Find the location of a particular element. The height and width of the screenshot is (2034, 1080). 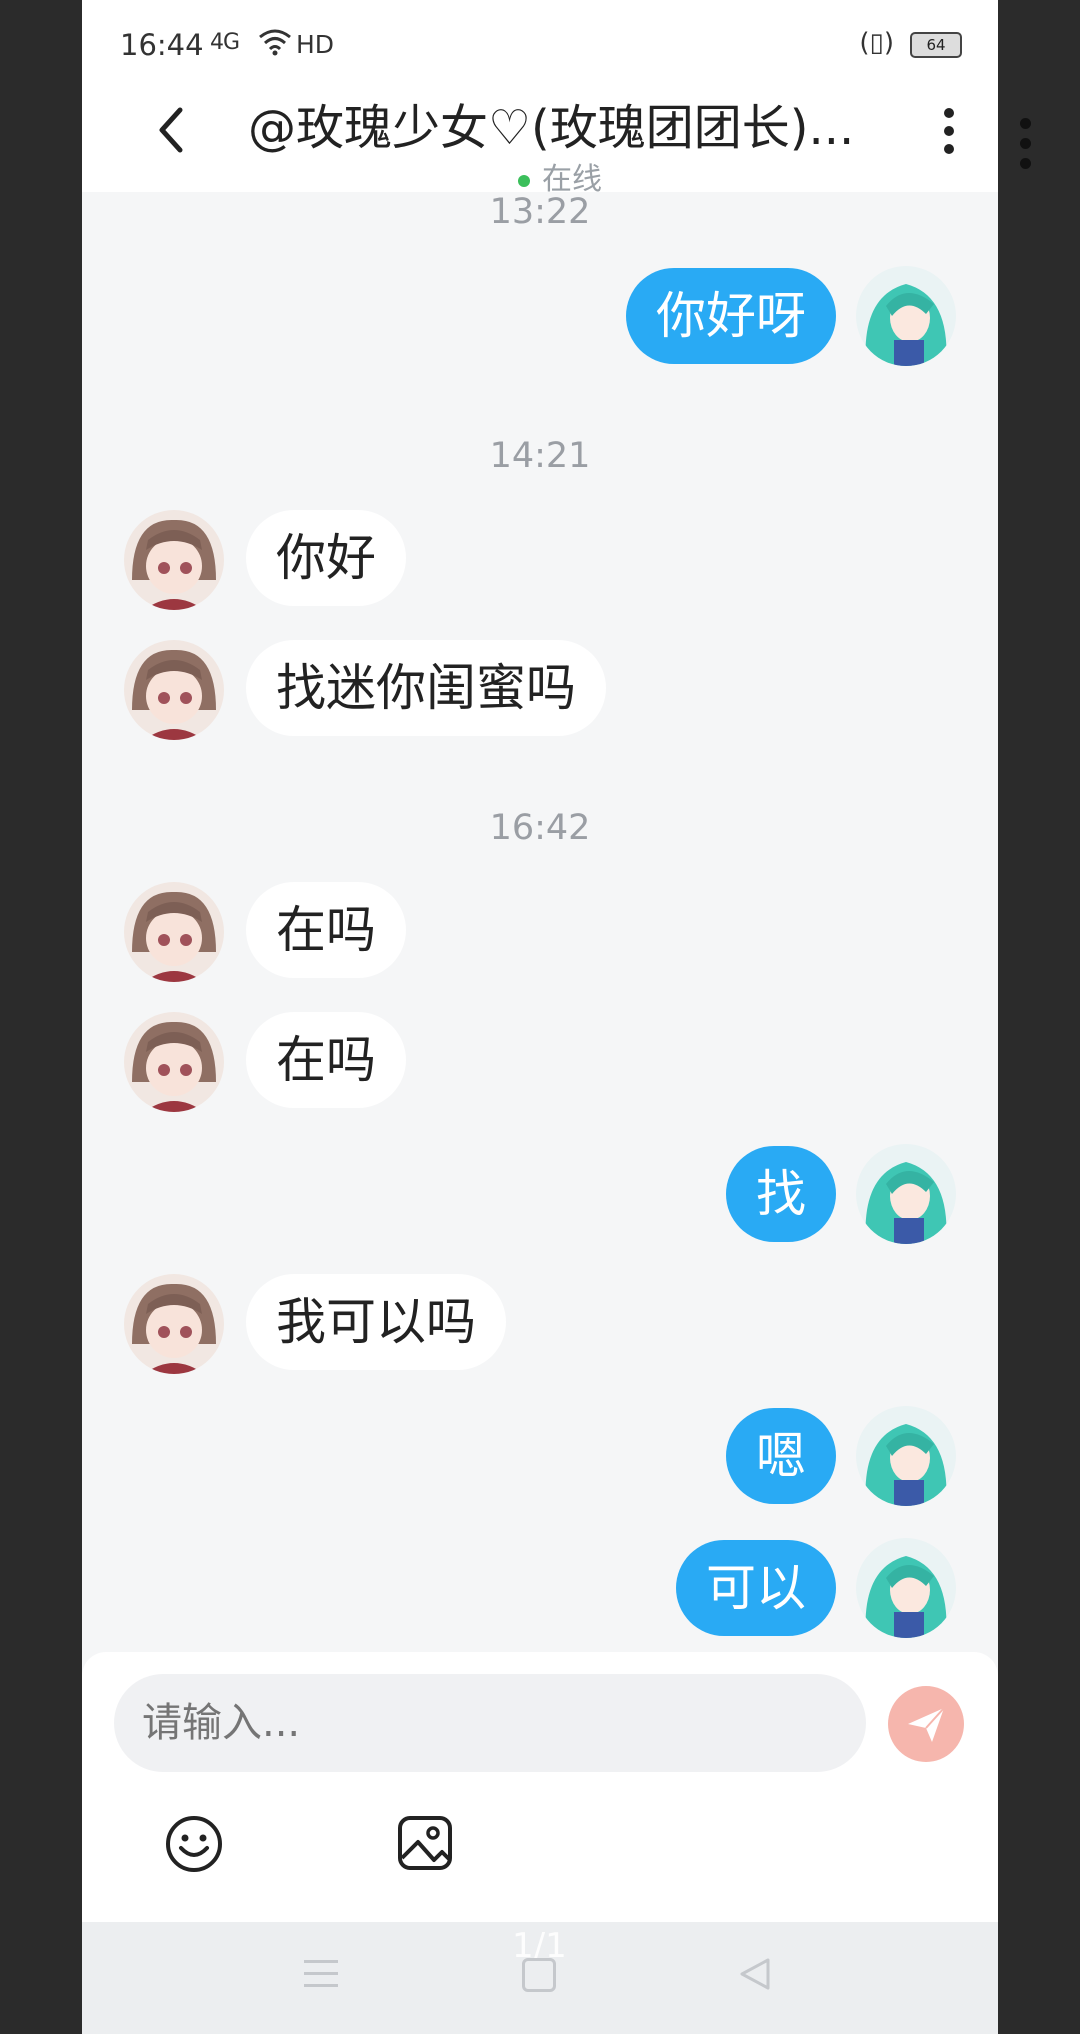

wifi-icon is located at coordinates (275, 42).